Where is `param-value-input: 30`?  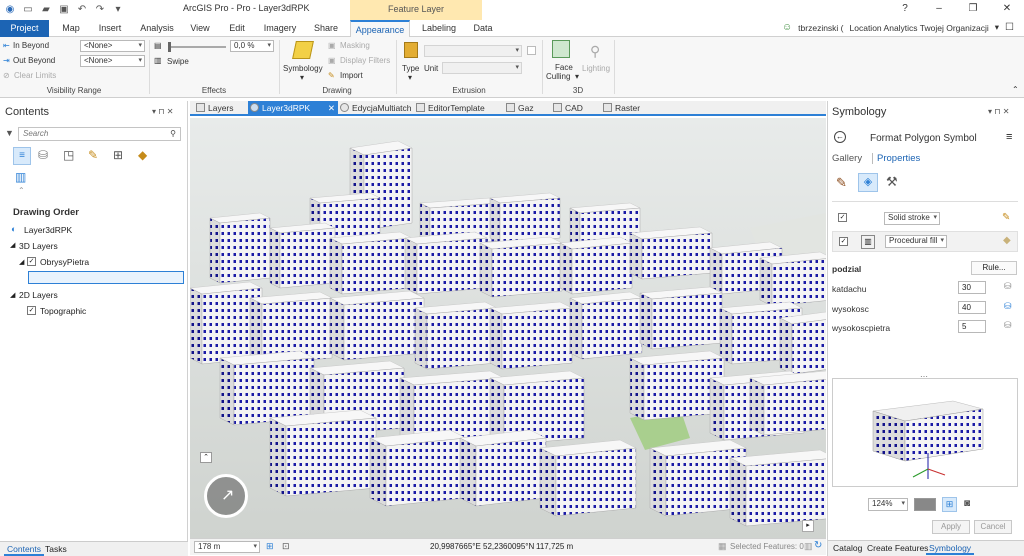 param-value-input: 30 is located at coordinates (972, 287).